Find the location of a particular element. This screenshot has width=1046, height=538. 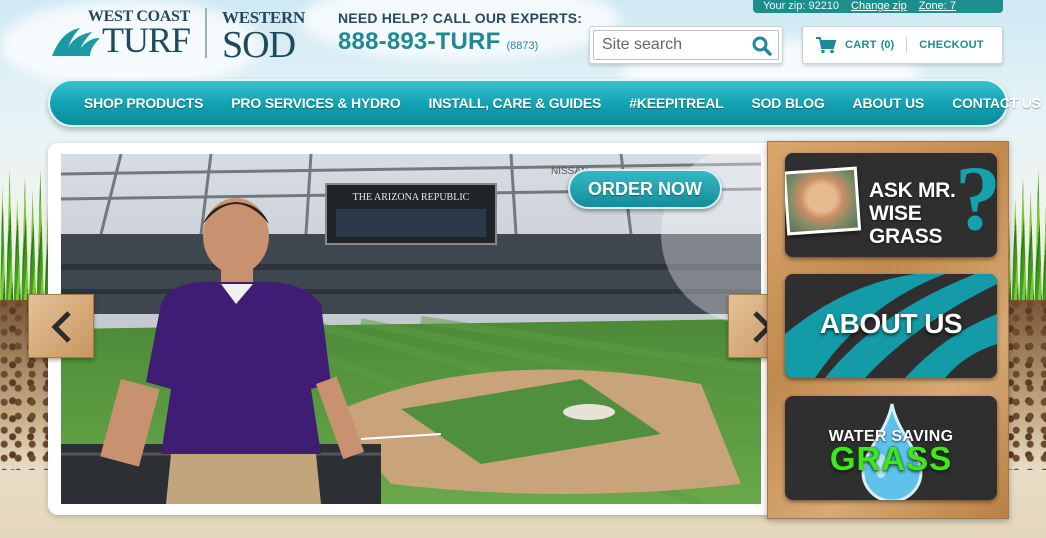

turf-swoosh-icon is located at coordinates (76, 42).